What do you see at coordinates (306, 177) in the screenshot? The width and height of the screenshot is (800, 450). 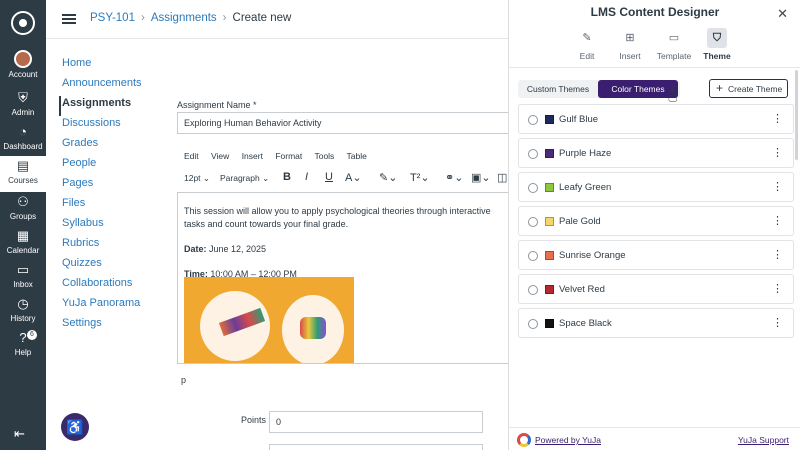 I see `italic-icon: I` at bounding box center [306, 177].